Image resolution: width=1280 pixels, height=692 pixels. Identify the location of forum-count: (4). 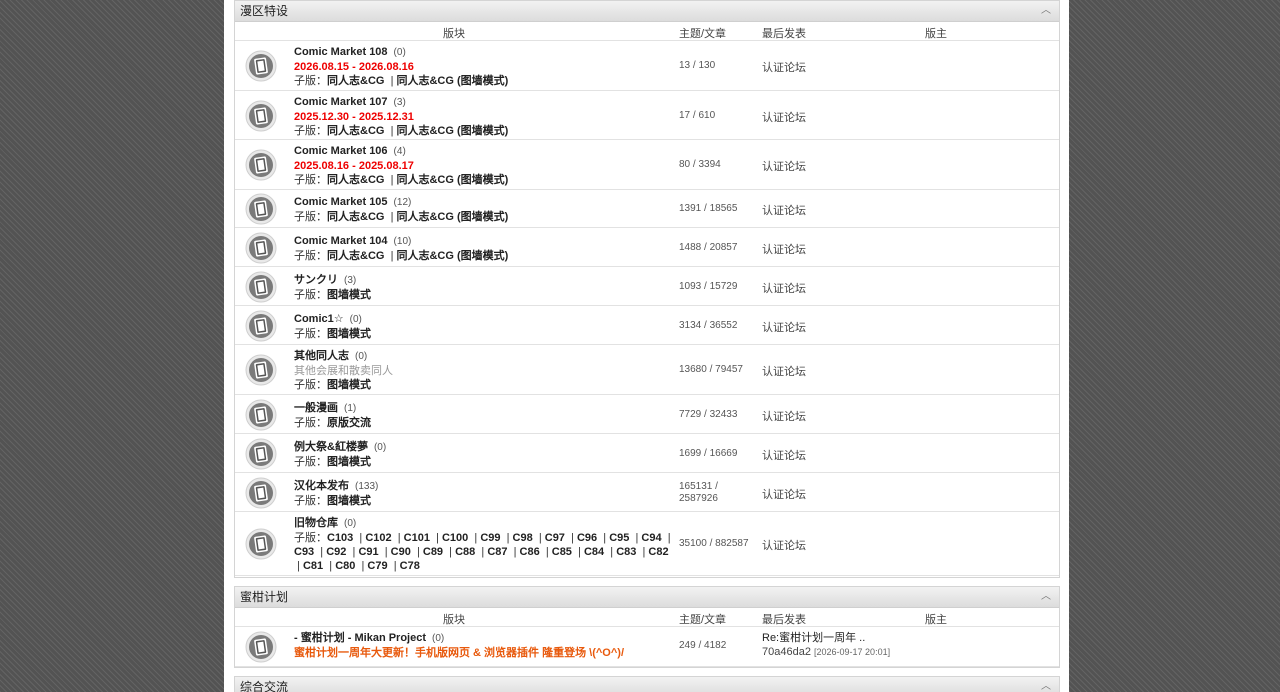
(399, 151).